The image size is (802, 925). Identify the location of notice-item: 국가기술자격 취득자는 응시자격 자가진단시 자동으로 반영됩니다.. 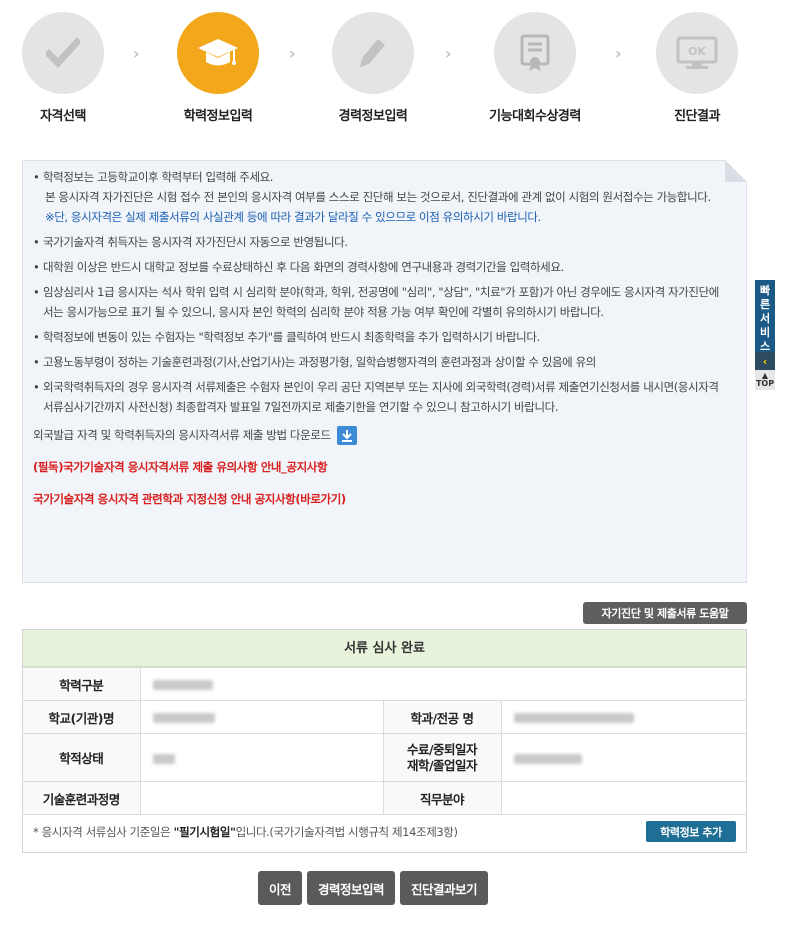
(376, 242).